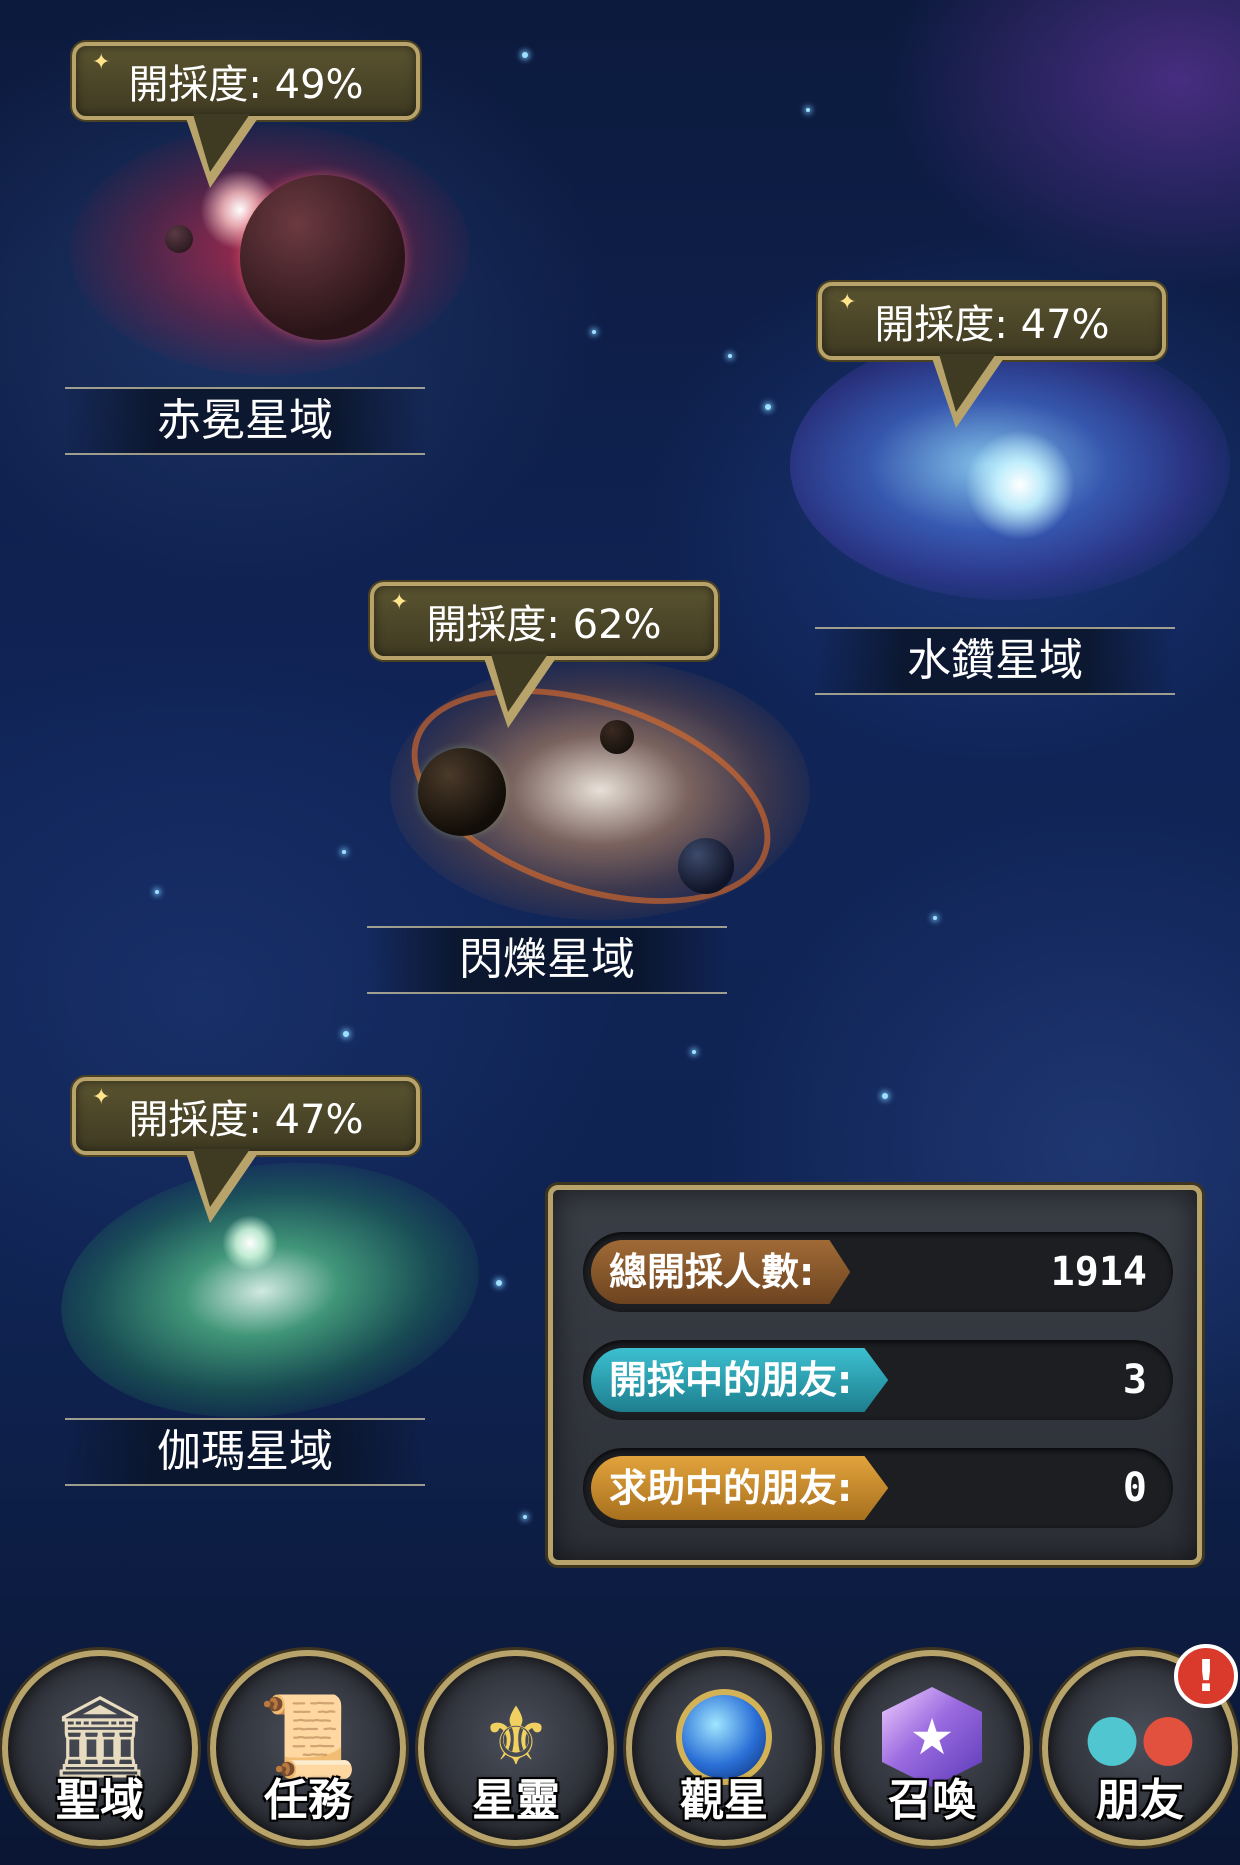 Image resolution: width=1240 pixels, height=1865 pixels. I want to click on friends-mining-row: 開採中的朋友: 3, so click(878, 1380).